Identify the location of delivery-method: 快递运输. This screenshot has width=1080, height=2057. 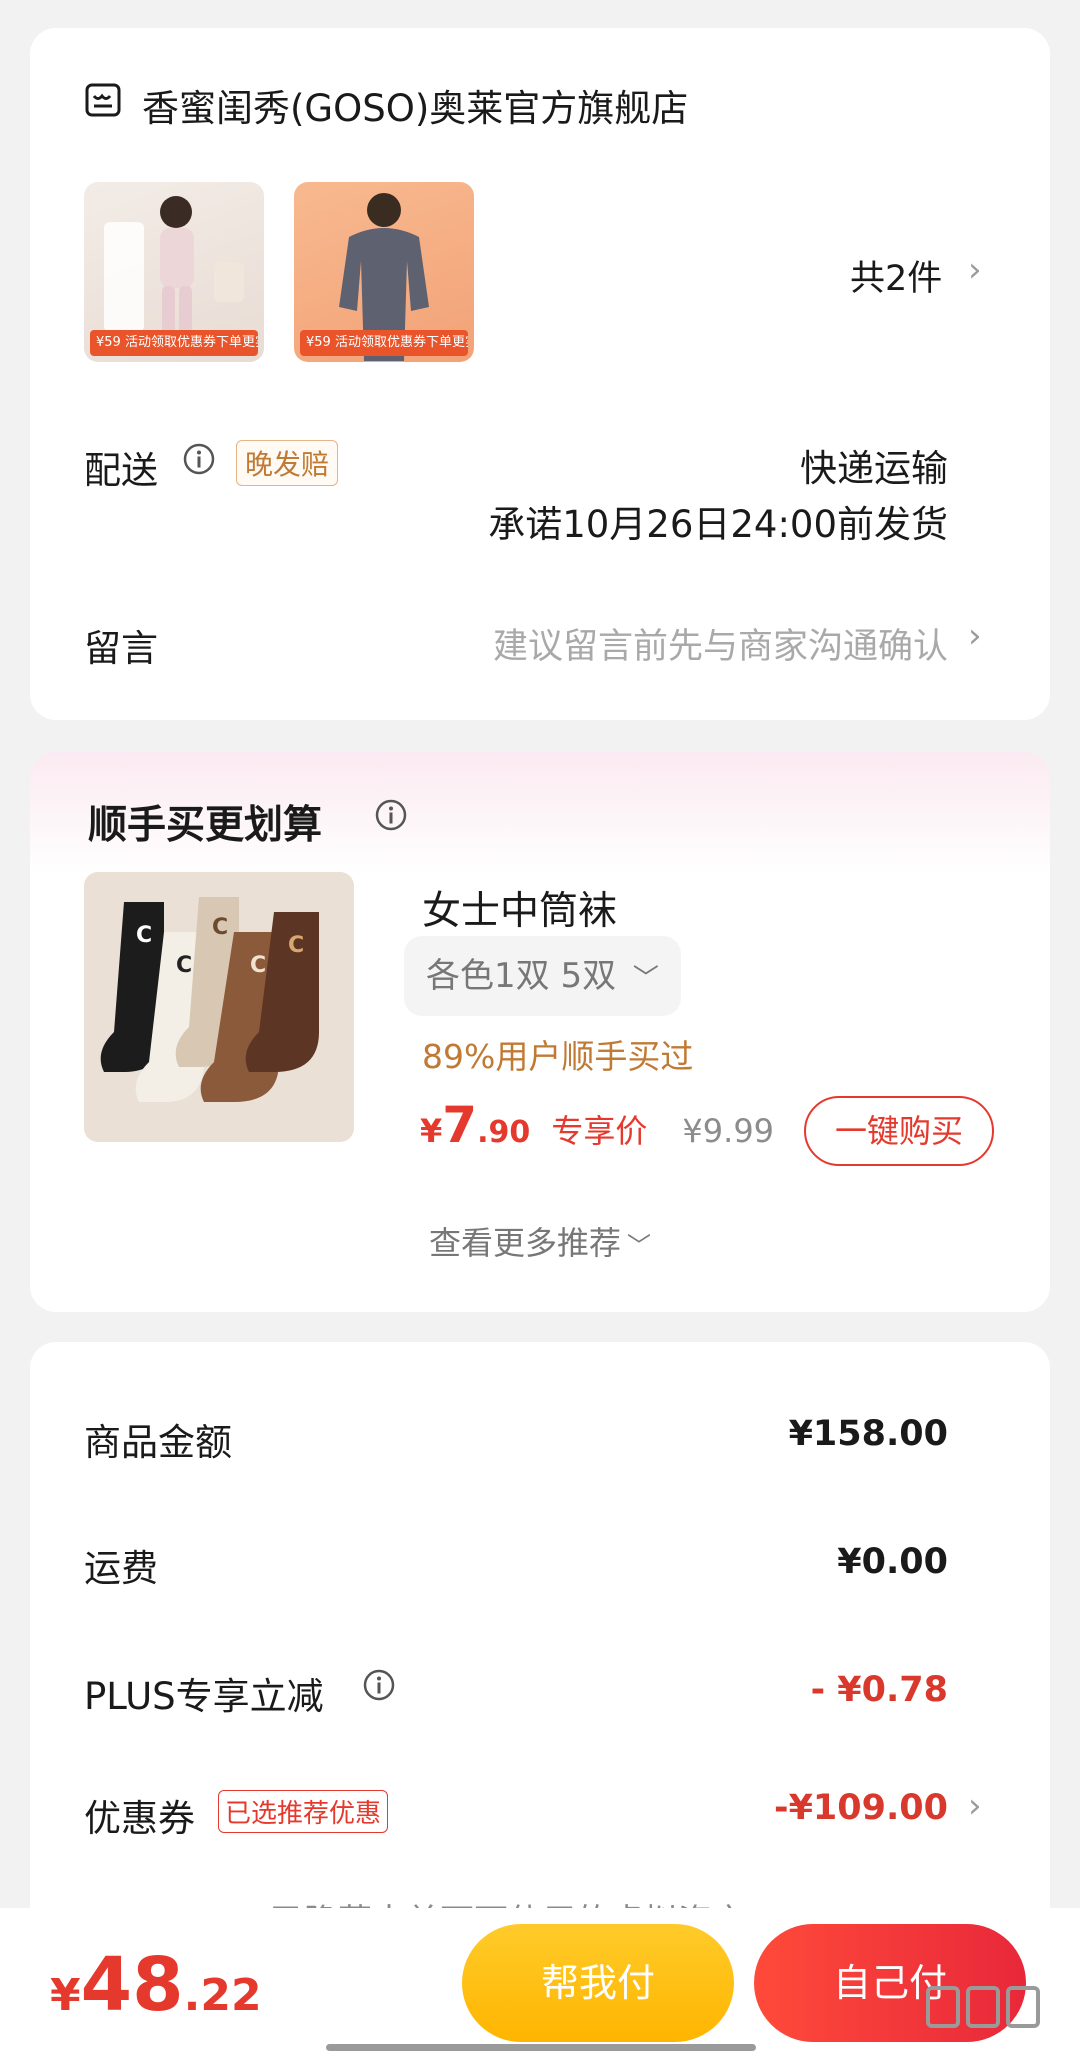
(874, 468).